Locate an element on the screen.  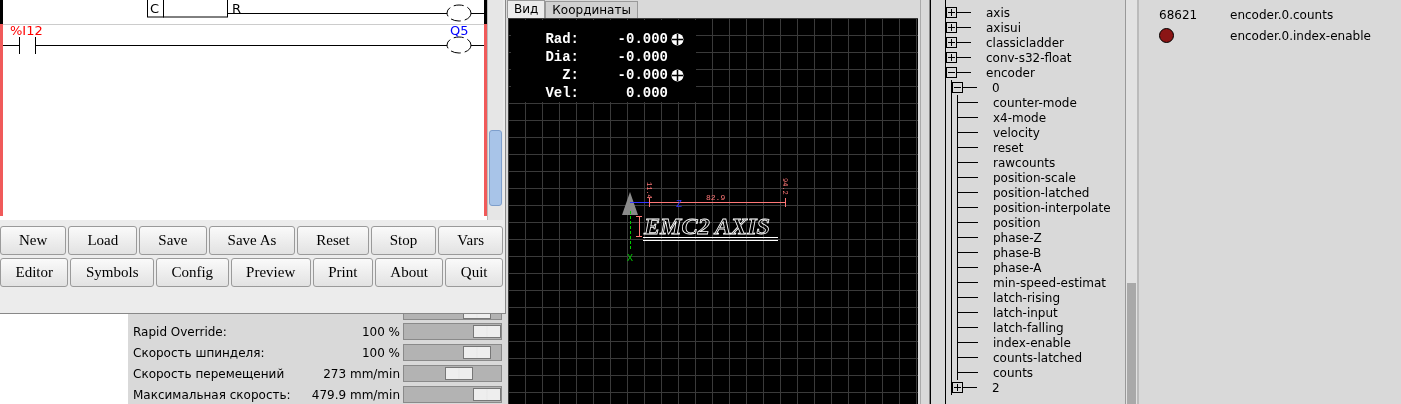
toolbar-button: Reset is located at coordinates (333, 240).